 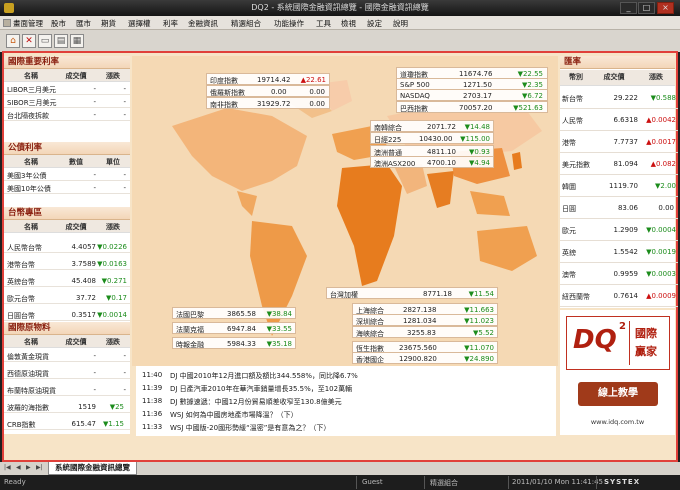 I want to click on table-row: 人民幣台幣 4.4057 ▼0.0226, so click(x=67, y=246).